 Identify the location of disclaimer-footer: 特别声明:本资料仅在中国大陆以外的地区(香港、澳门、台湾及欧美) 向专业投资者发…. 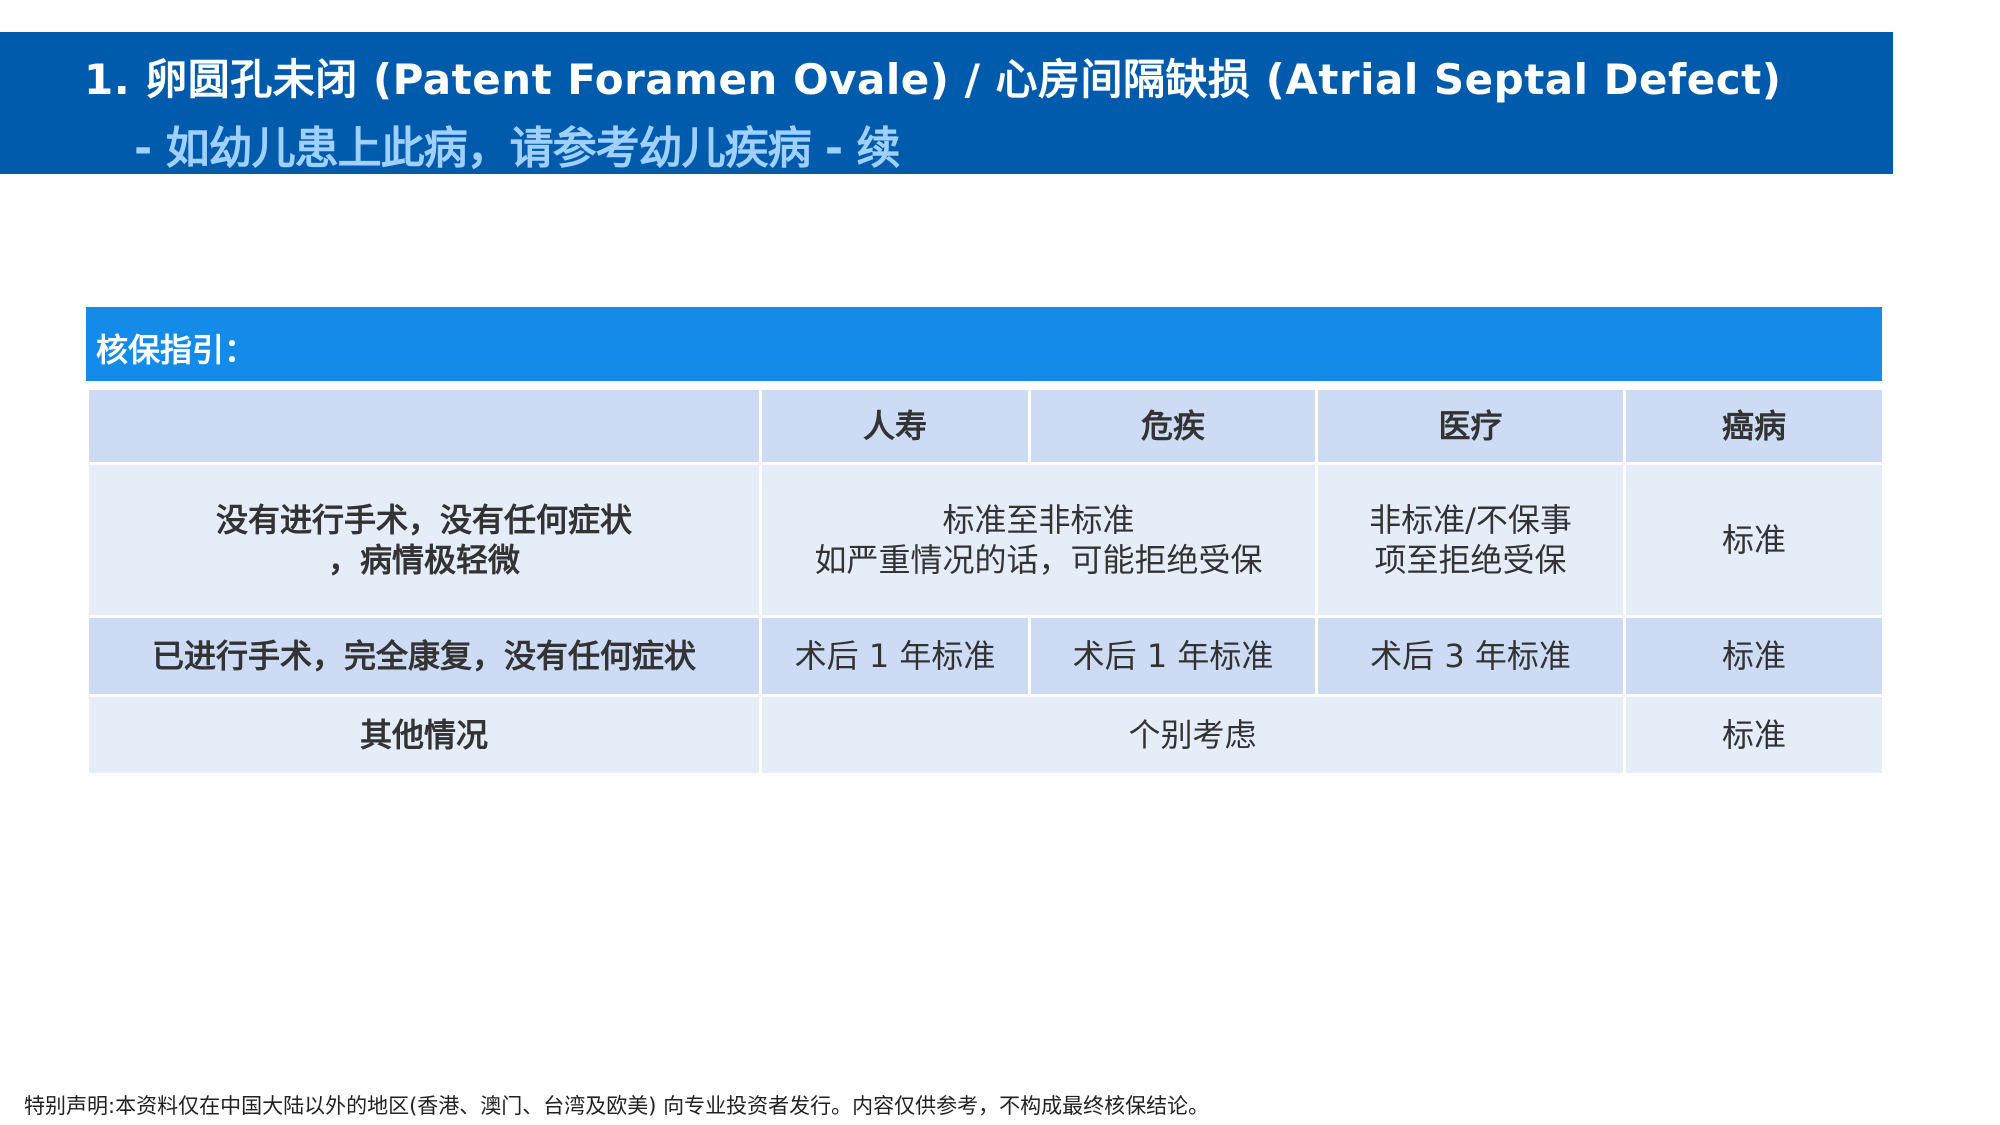
(617, 1106).